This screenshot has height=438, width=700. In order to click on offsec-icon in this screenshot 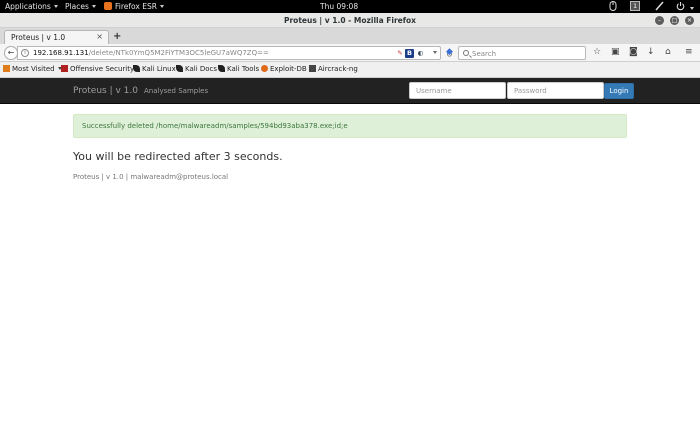, I will do `click(64, 68)`.